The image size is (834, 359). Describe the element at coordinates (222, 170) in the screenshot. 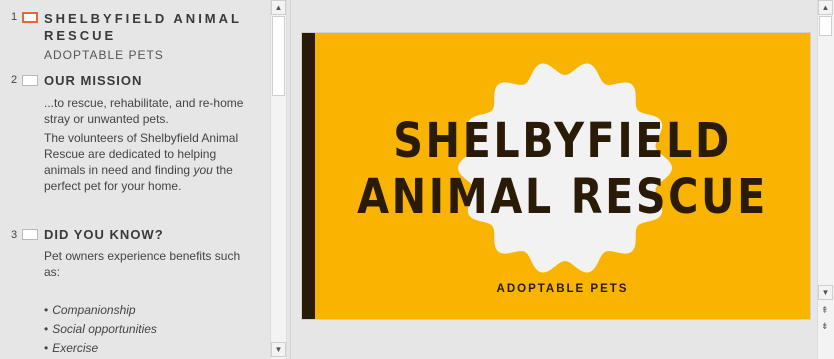

I see `body-text-run: the` at that location.